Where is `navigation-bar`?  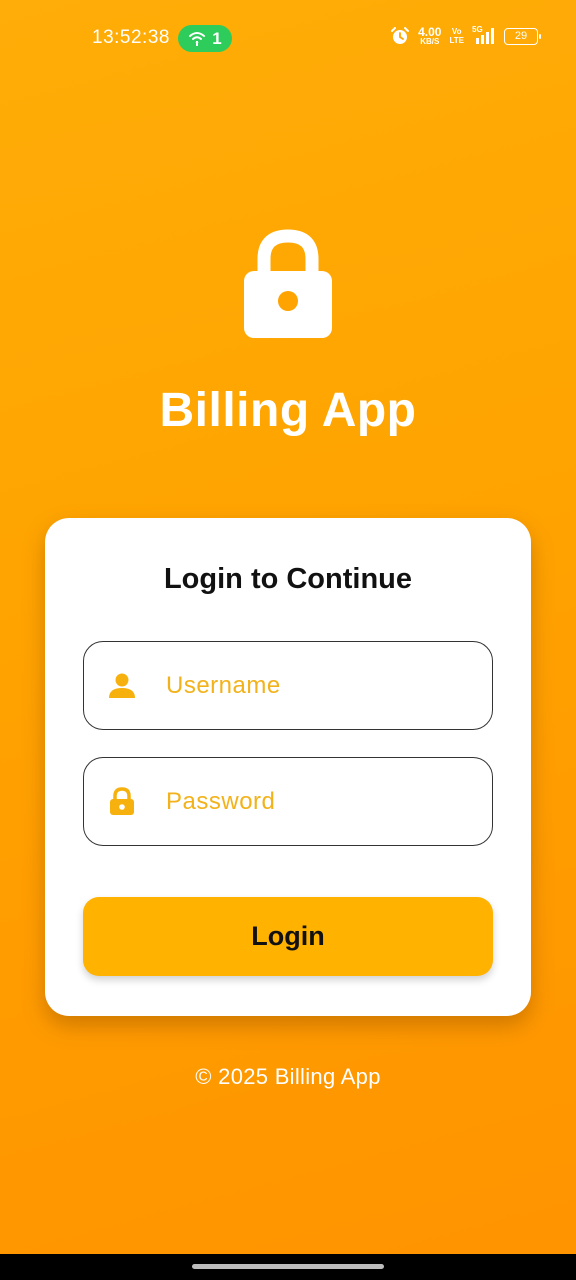
navigation-bar is located at coordinates (288, 1267).